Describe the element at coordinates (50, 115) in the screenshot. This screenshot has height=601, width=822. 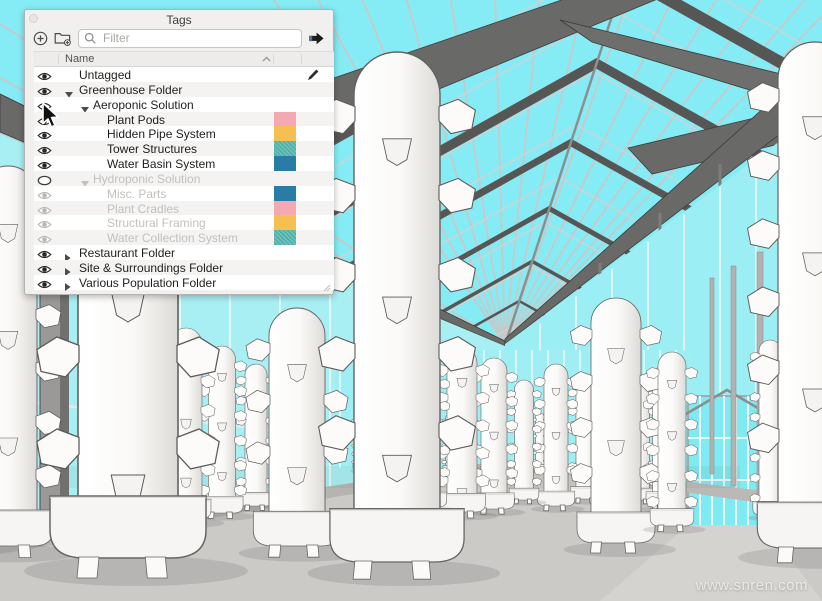
I see `mouse-cursor` at that location.